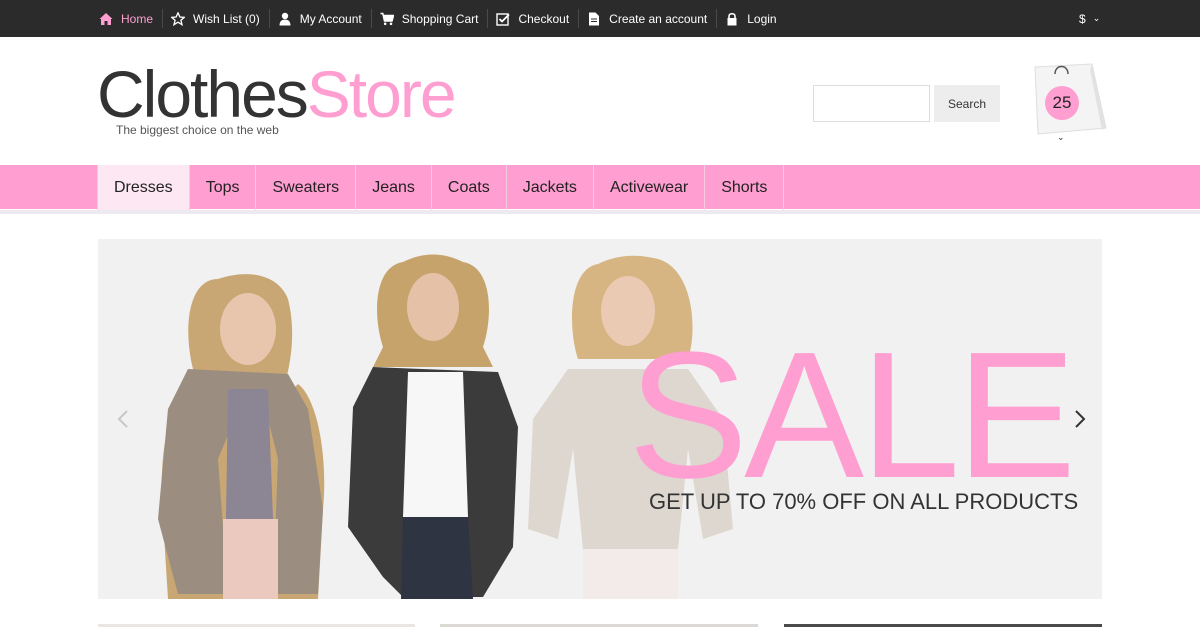 This screenshot has height=627, width=1200. What do you see at coordinates (469, 187) in the screenshot?
I see `menu-item-coats: Coats` at bounding box center [469, 187].